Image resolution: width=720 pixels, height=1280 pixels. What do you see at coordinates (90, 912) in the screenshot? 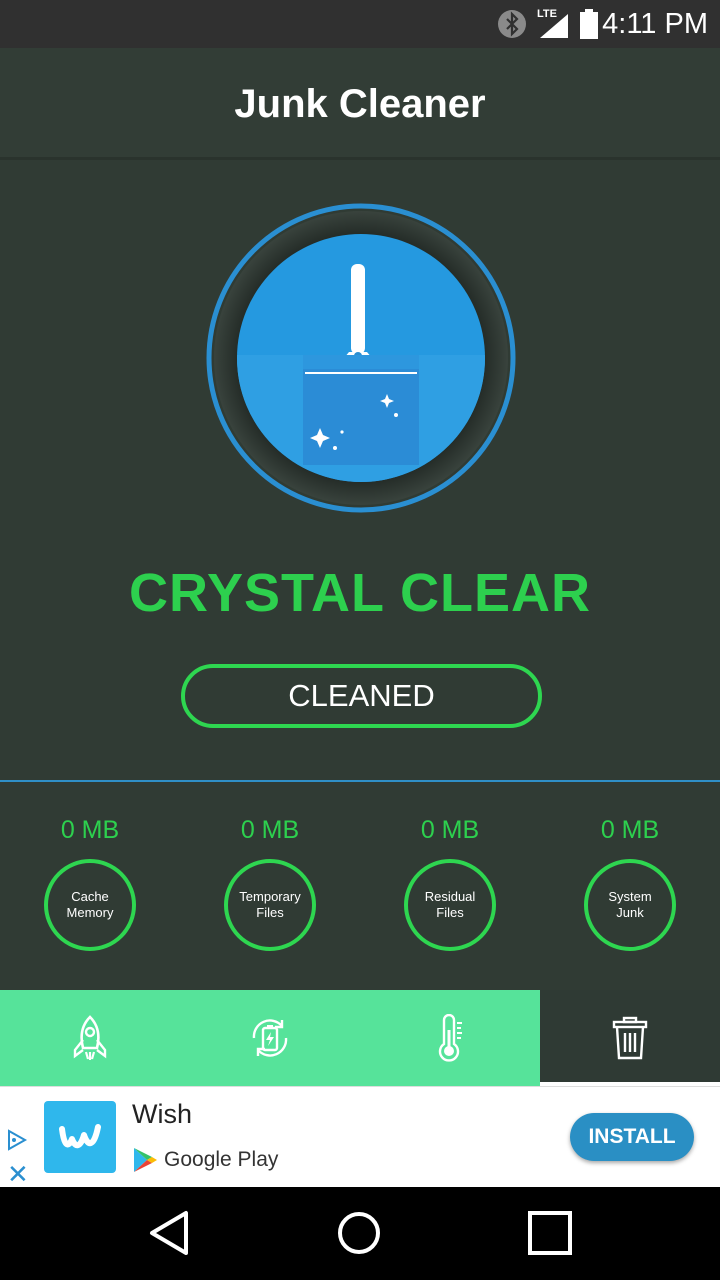
I see `stat-label-line2: Memory` at bounding box center [90, 912].